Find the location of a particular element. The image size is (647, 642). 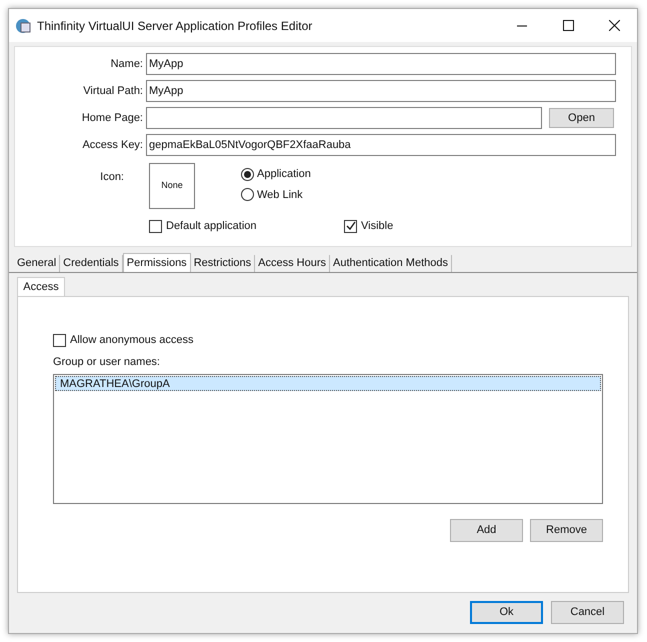

tab: Access Hours is located at coordinates (292, 263).